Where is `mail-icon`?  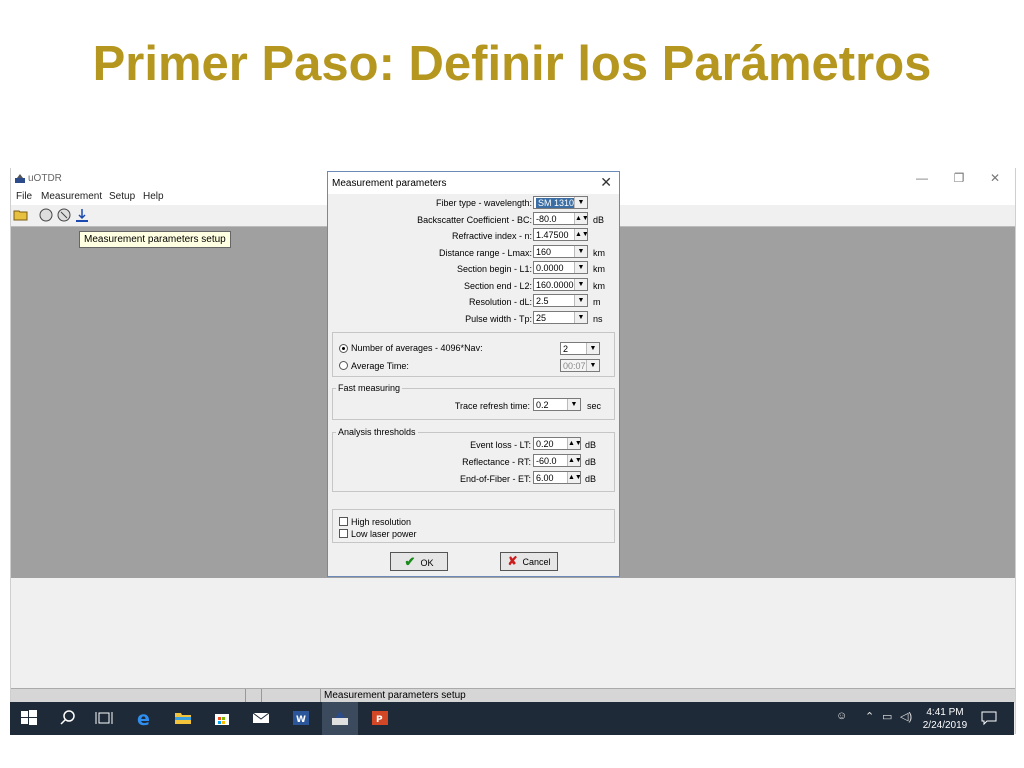 mail-icon is located at coordinates (261, 718).